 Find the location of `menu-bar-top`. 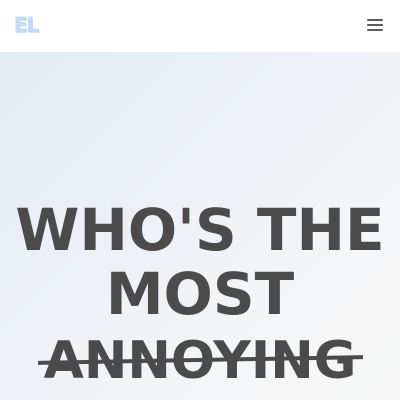

menu-bar-top is located at coordinates (375, 20).